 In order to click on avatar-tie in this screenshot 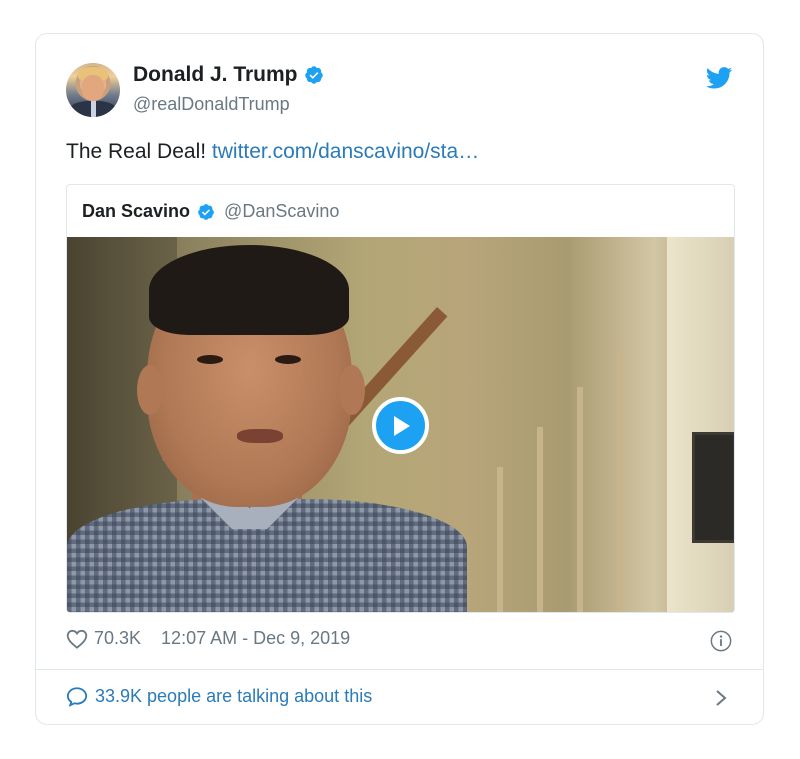, I will do `click(93, 109)`.